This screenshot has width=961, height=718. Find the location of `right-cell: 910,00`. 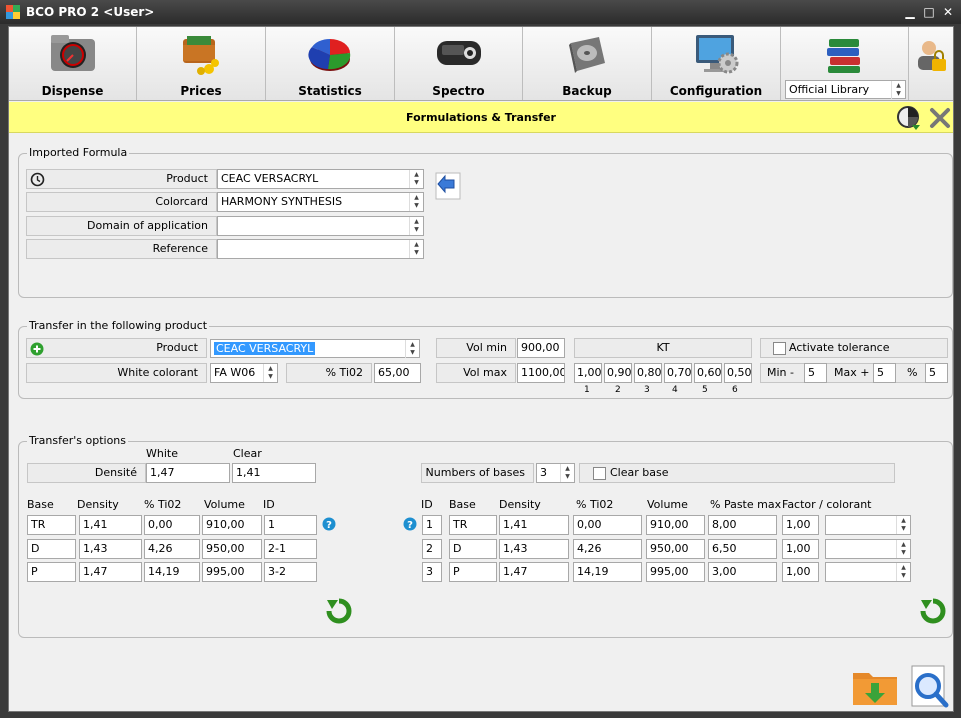

right-cell: 910,00 is located at coordinates (675, 525).